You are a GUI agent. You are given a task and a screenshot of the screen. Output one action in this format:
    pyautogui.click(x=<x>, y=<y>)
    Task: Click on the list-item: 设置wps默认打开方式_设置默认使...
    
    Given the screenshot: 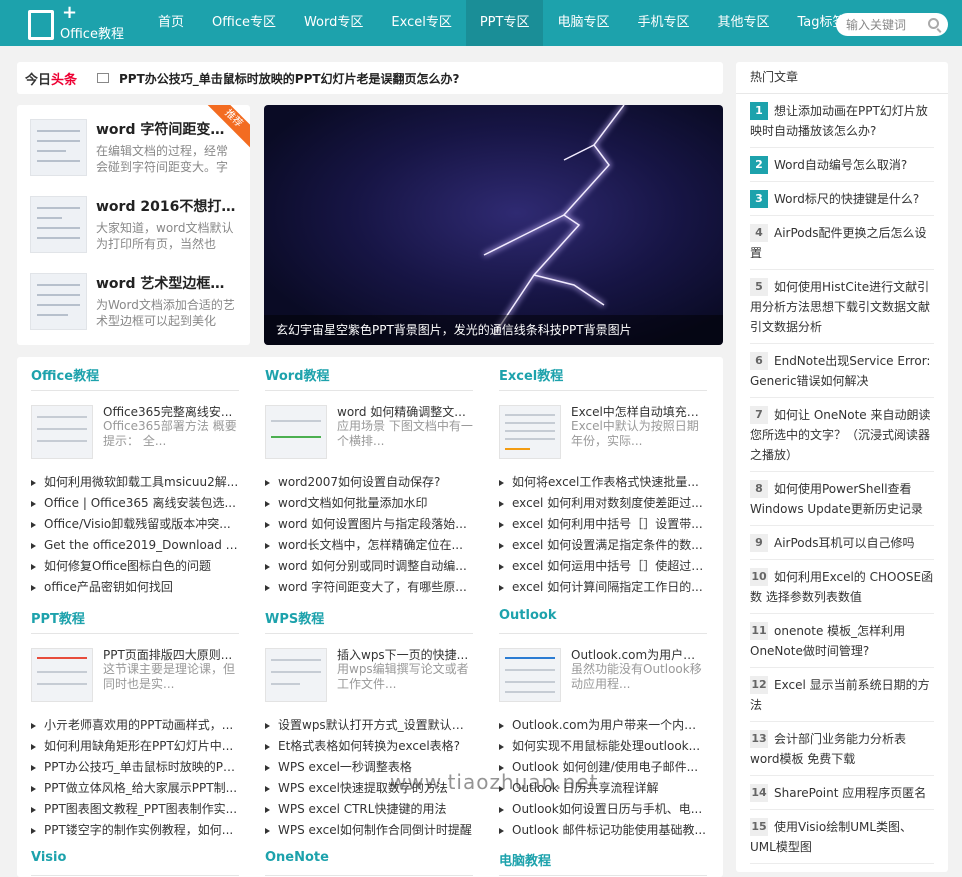 What is the action you would take?
    pyautogui.click(x=369, y=725)
    